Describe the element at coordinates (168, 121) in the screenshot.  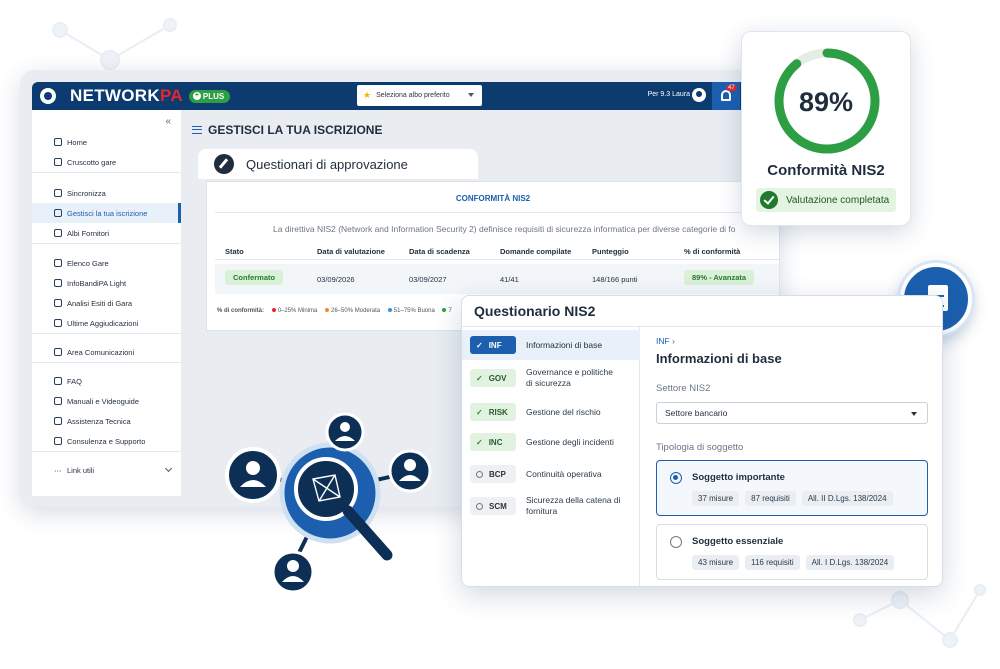
I see `collapse-sidebar-icon: «` at that location.